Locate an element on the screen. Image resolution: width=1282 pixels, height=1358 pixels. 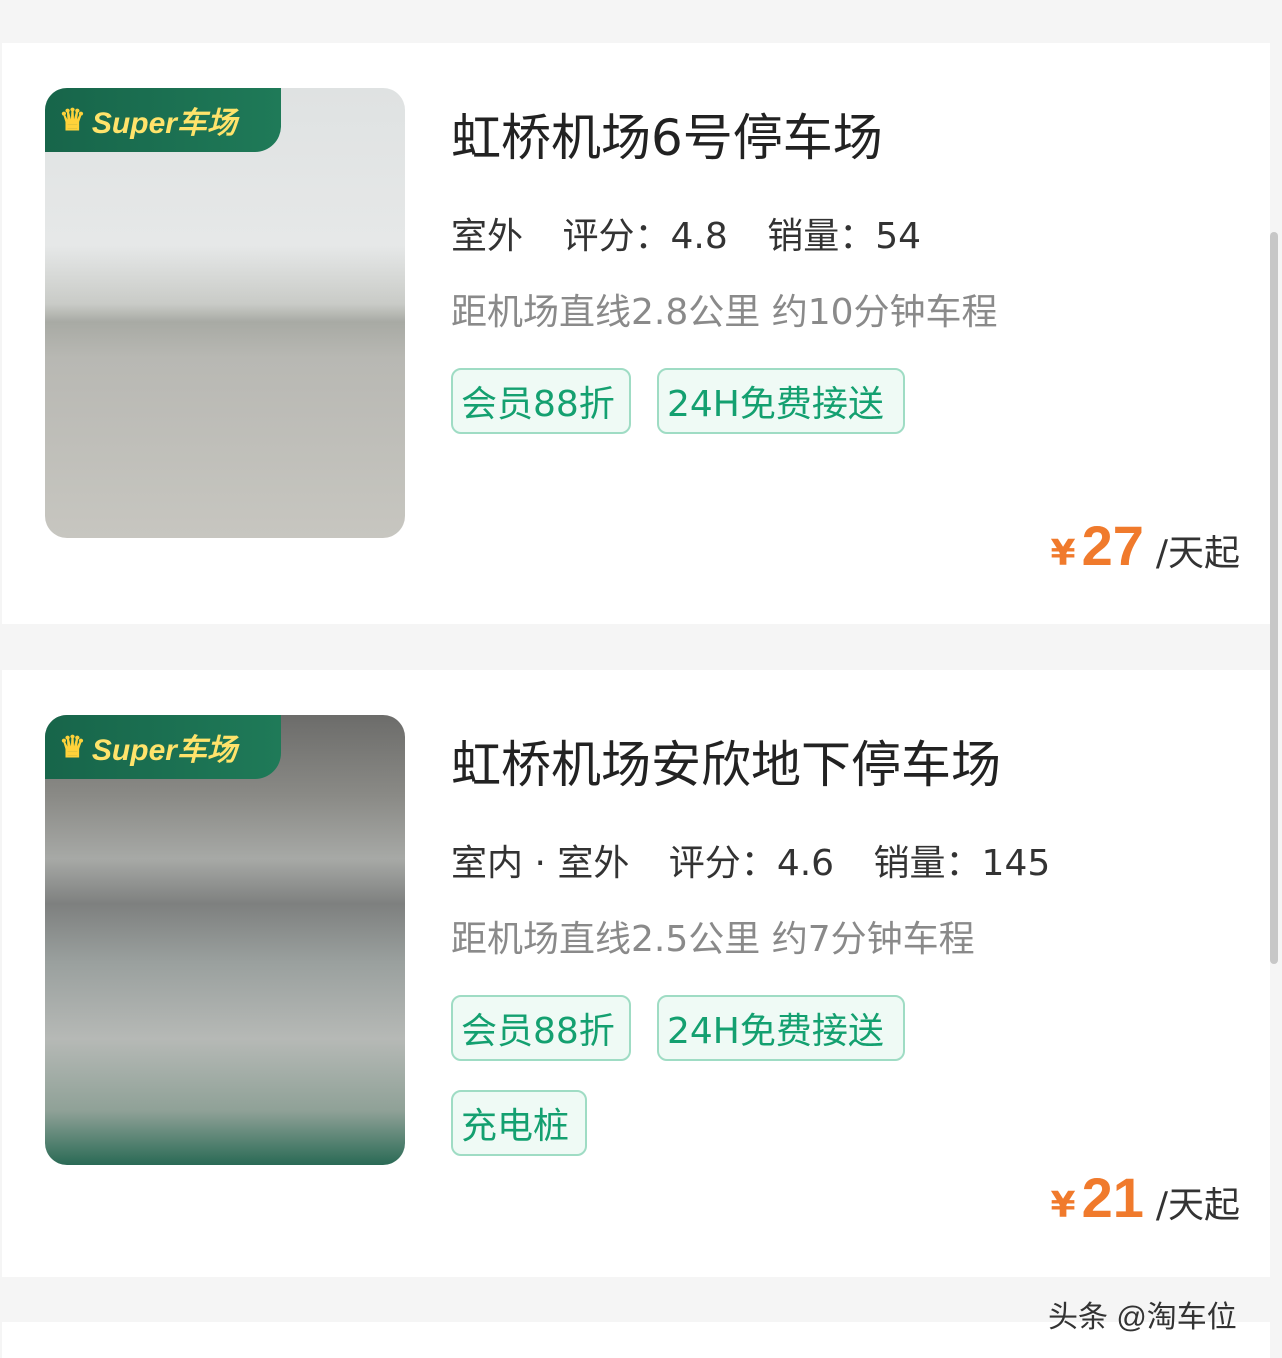
sales-value: 145 is located at coordinates (1016, 863).